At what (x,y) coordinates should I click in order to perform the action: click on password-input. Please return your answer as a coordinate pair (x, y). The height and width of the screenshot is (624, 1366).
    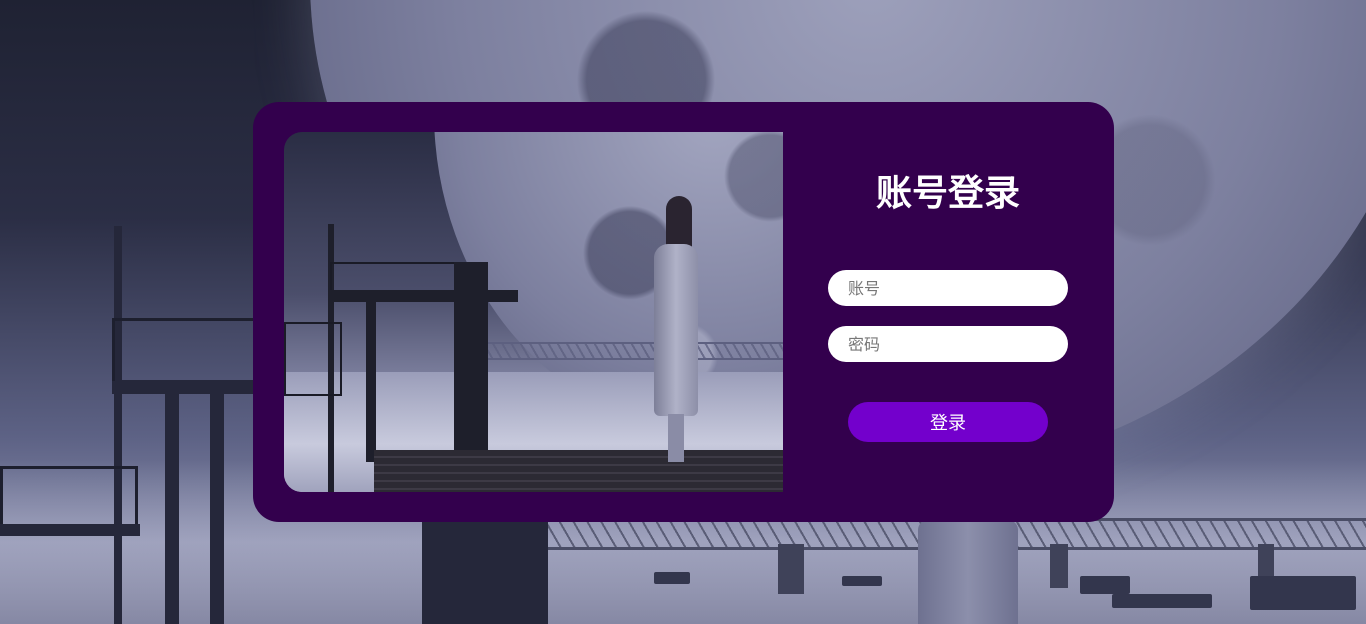
    Looking at the image, I should click on (948, 344).